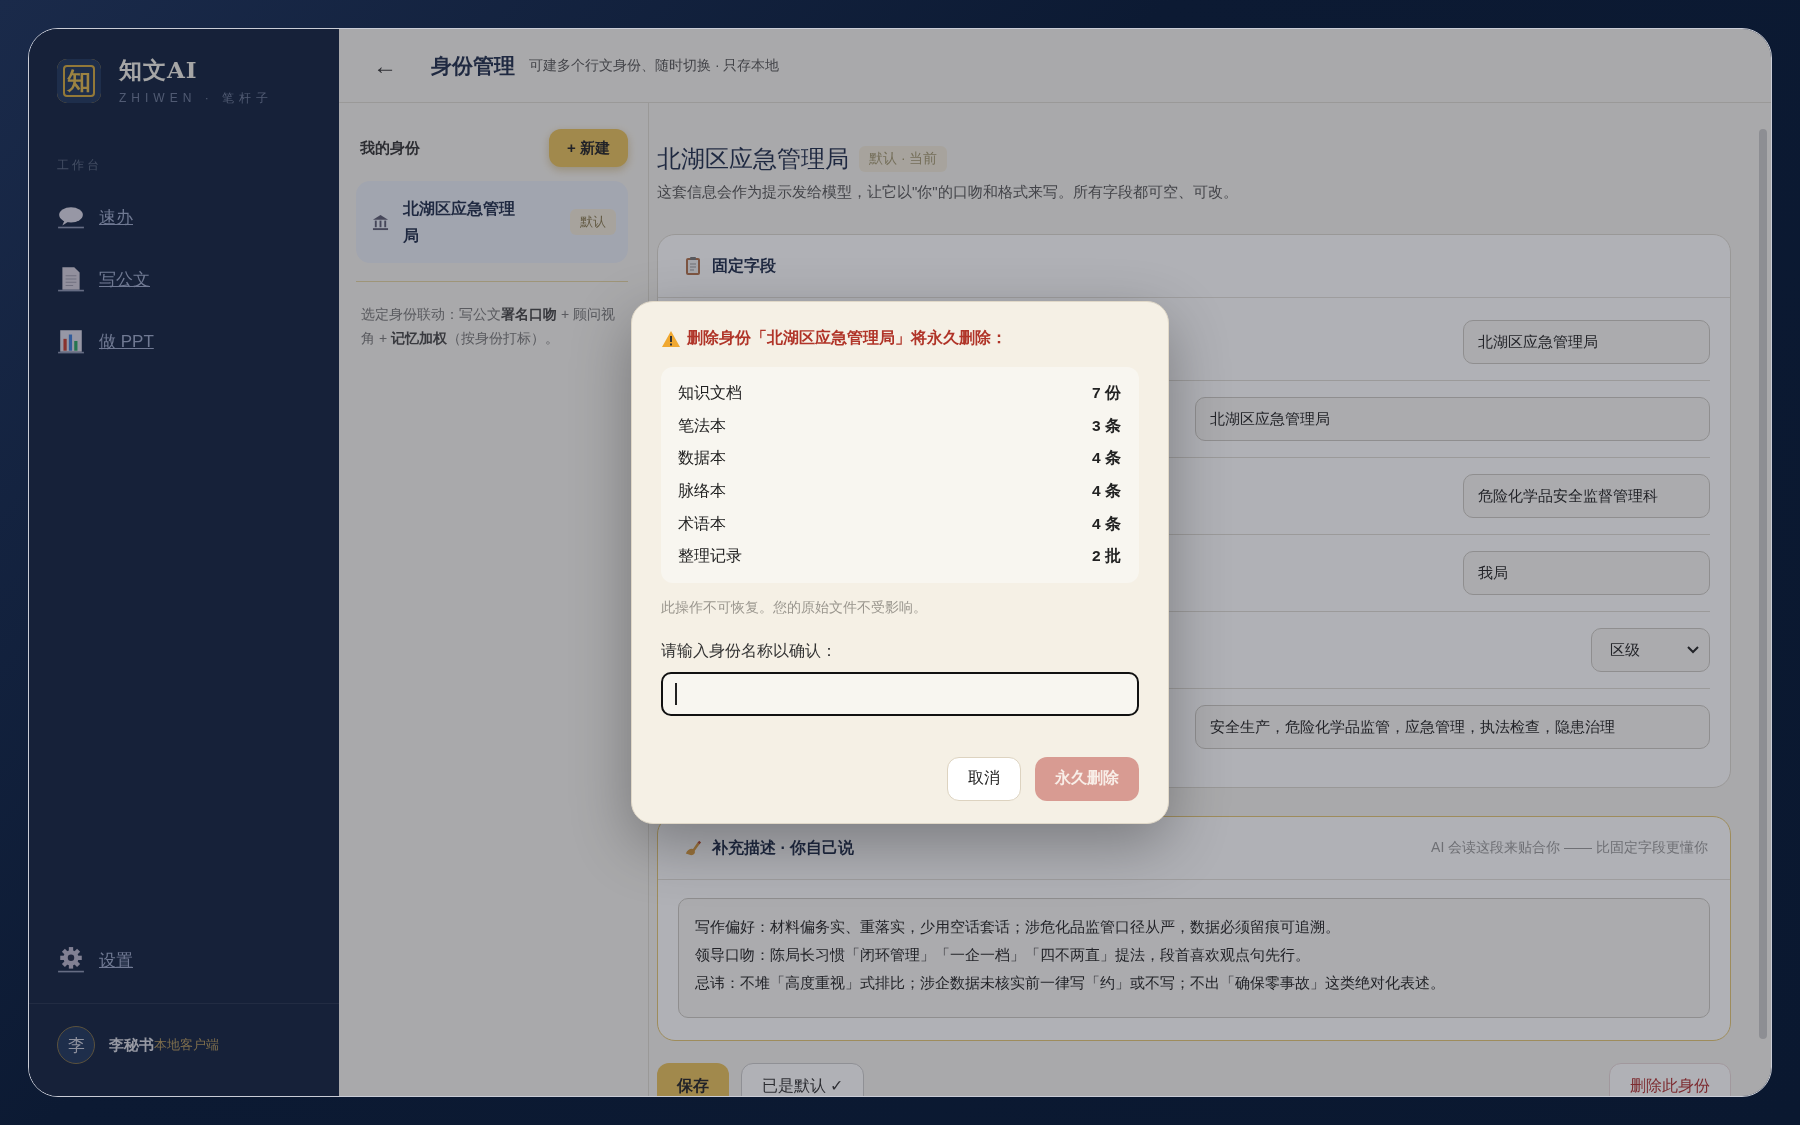 Image resolution: width=1800 pixels, height=1125 pixels. I want to click on section-title: 固定字段, so click(744, 265).